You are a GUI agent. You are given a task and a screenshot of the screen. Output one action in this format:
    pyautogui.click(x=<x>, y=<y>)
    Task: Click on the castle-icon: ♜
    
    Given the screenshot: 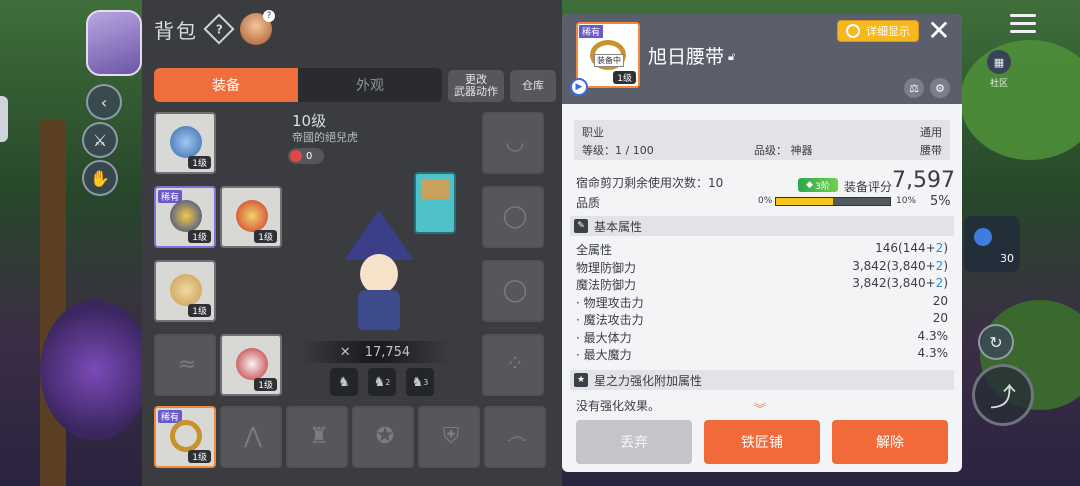 What is the action you would take?
    pyautogui.click(x=319, y=436)
    